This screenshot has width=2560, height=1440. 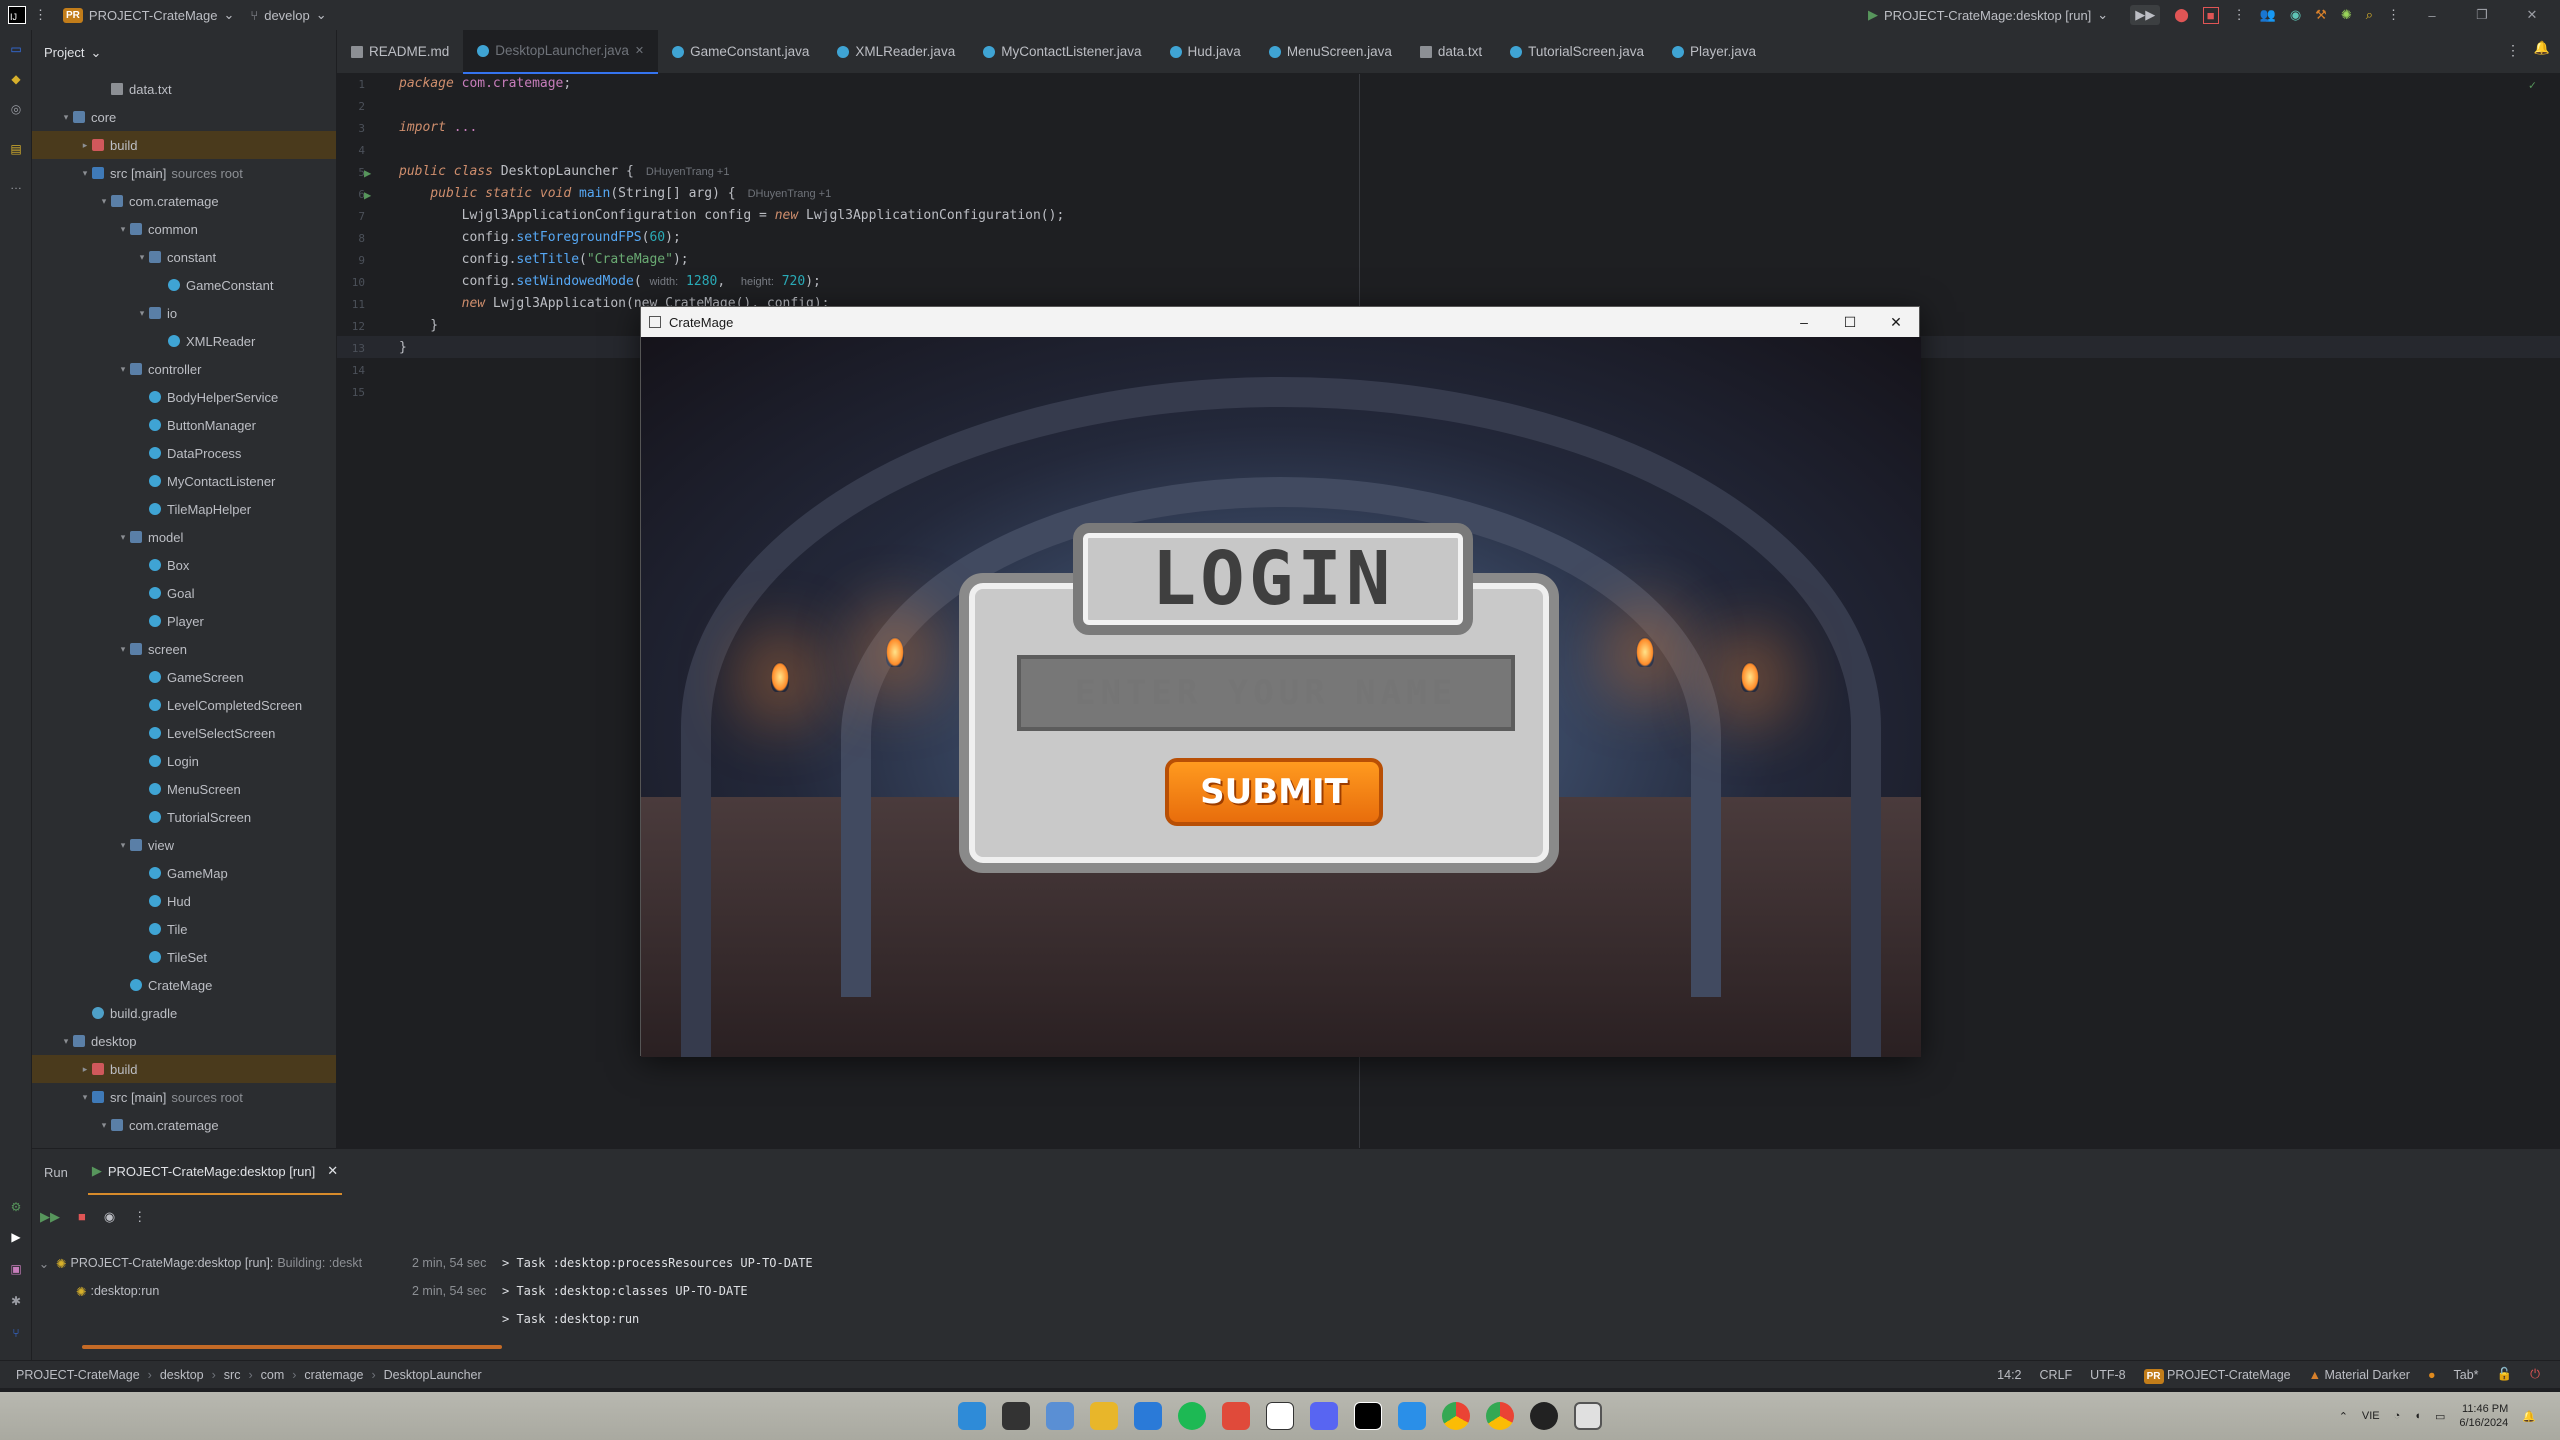 What do you see at coordinates (40, 15) in the screenshot?
I see `main-menu-button: ⋮` at bounding box center [40, 15].